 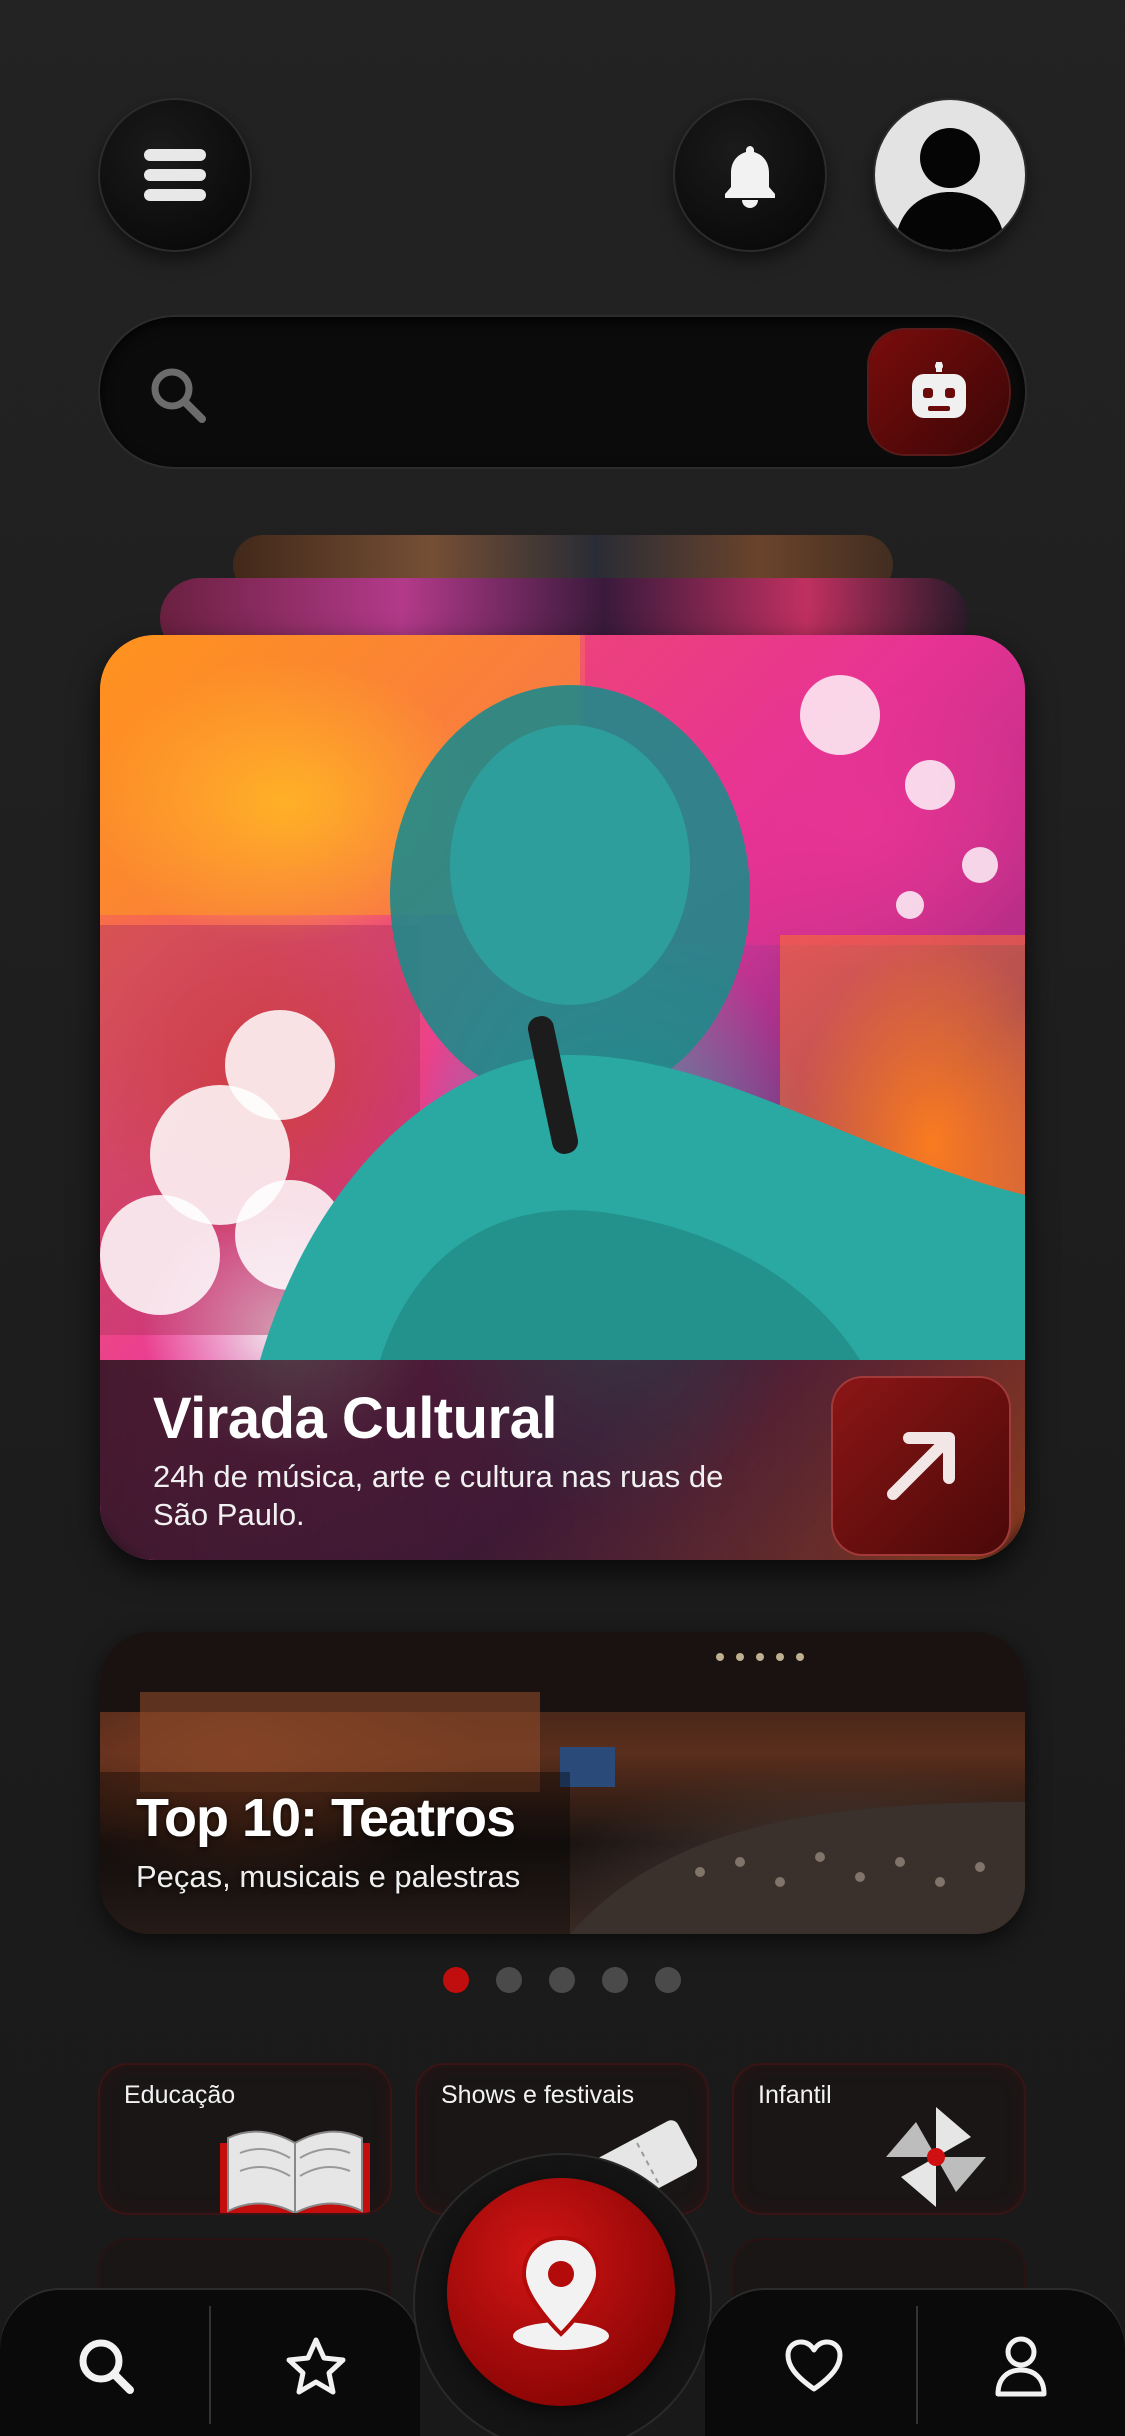 What do you see at coordinates (355, 1418) in the screenshot?
I see `featured-event-title: Virada Cultural` at bounding box center [355, 1418].